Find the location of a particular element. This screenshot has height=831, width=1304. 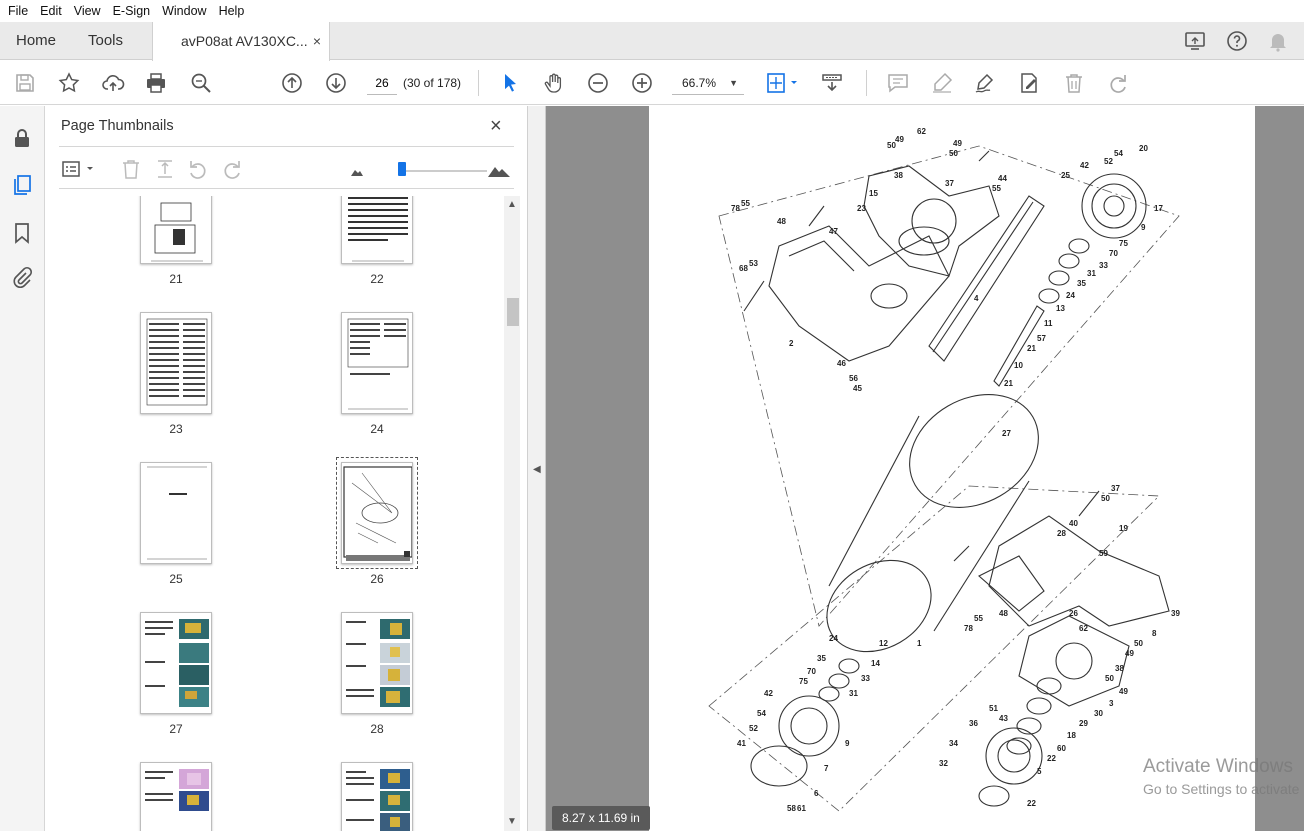

select-cursor-icon is located at coordinates (510, 83).